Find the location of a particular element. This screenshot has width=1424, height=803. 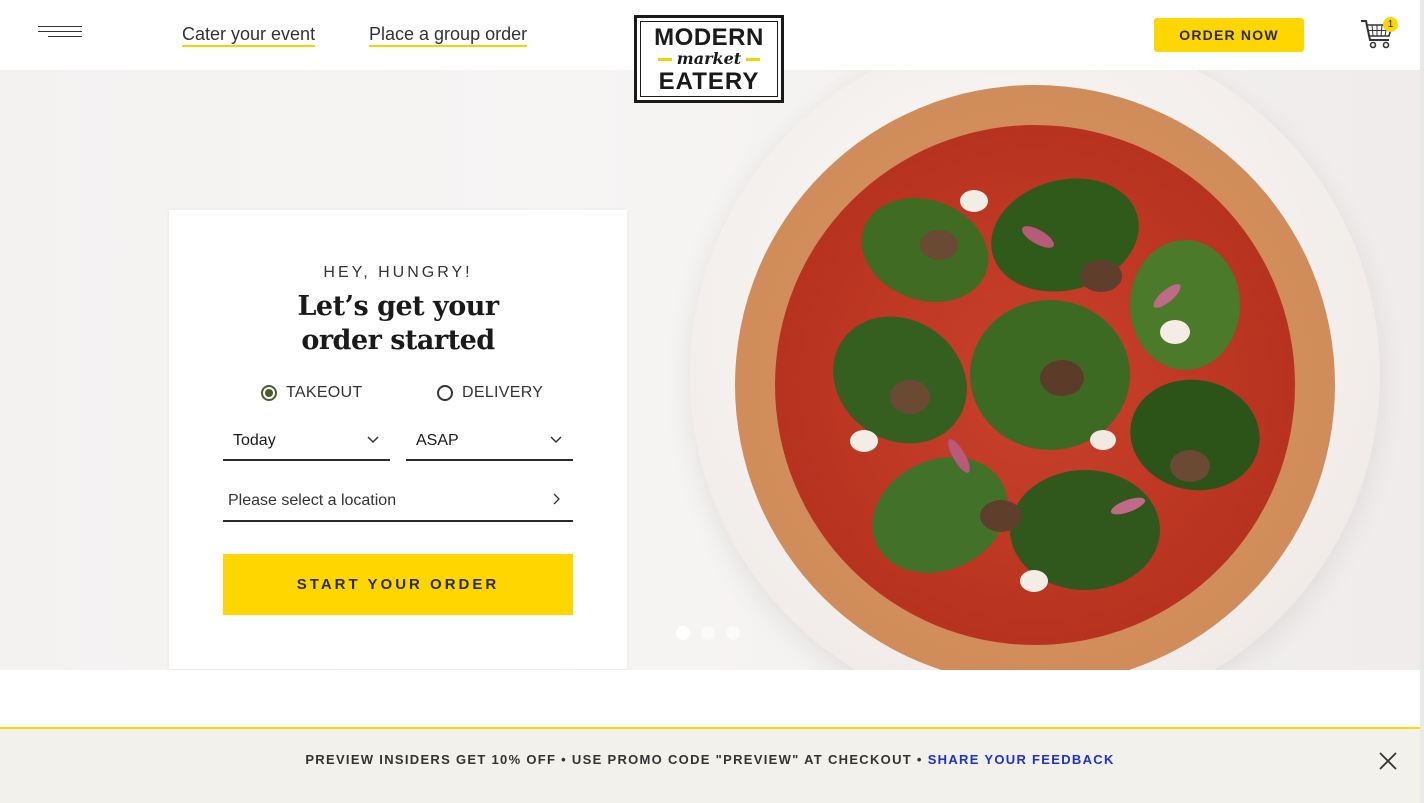

order-now-button: ORDER NOW is located at coordinates (1229, 35).